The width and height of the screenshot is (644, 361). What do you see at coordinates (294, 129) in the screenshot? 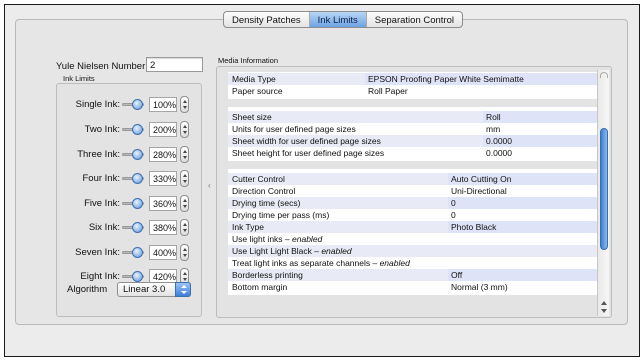
I see `media-key: Units for user defined page sizes` at bounding box center [294, 129].